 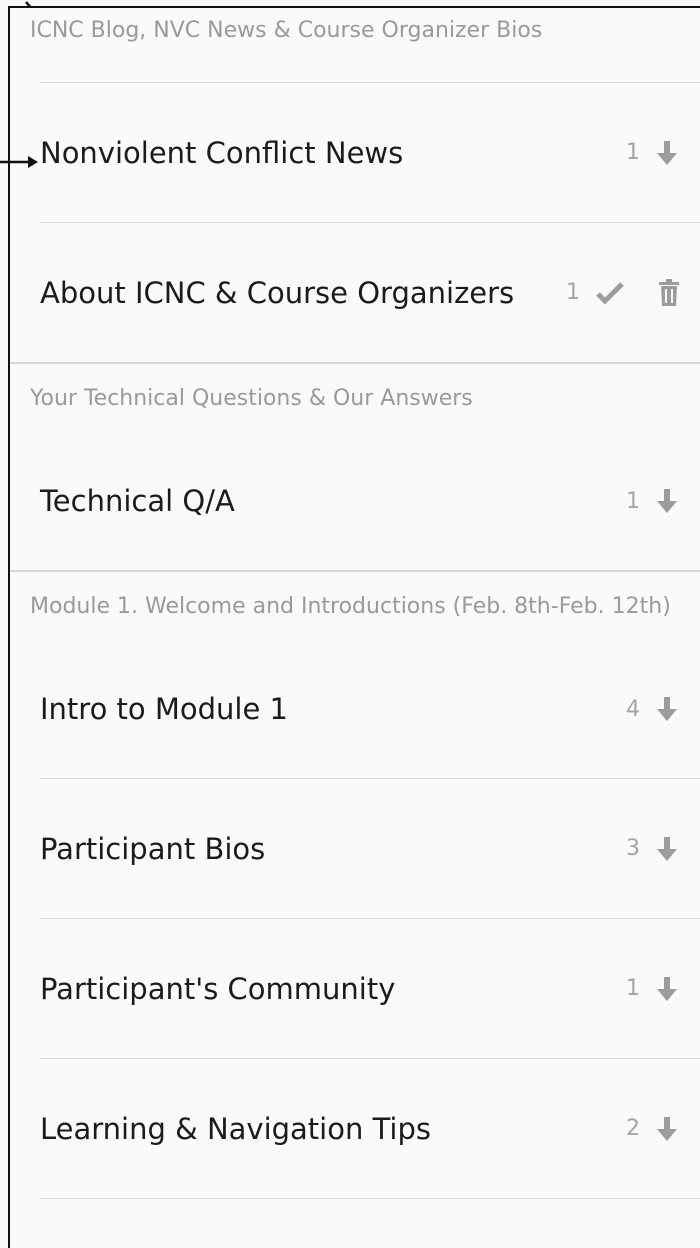 What do you see at coordinates (653, 1129) in the screenshot?
I see `forum-row-meta: 2` at bounding box center [653, 1129].